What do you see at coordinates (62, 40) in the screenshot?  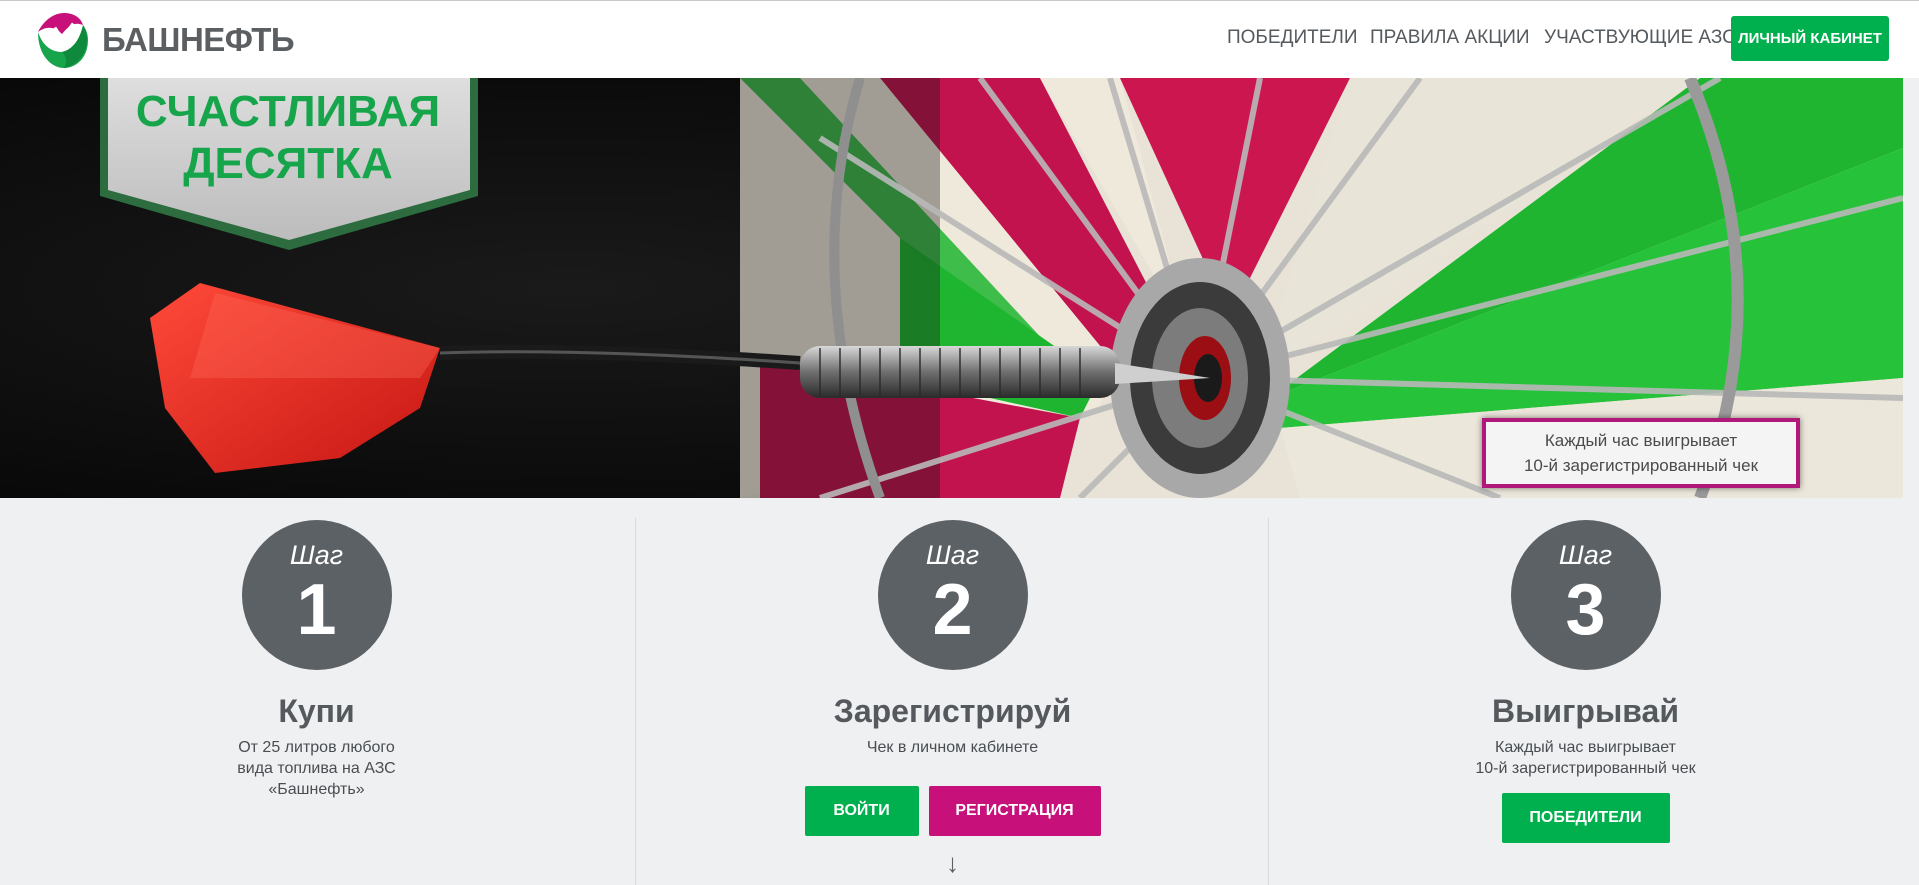 I see `bashneft-logo-icon` at bounding box center [62, 40].